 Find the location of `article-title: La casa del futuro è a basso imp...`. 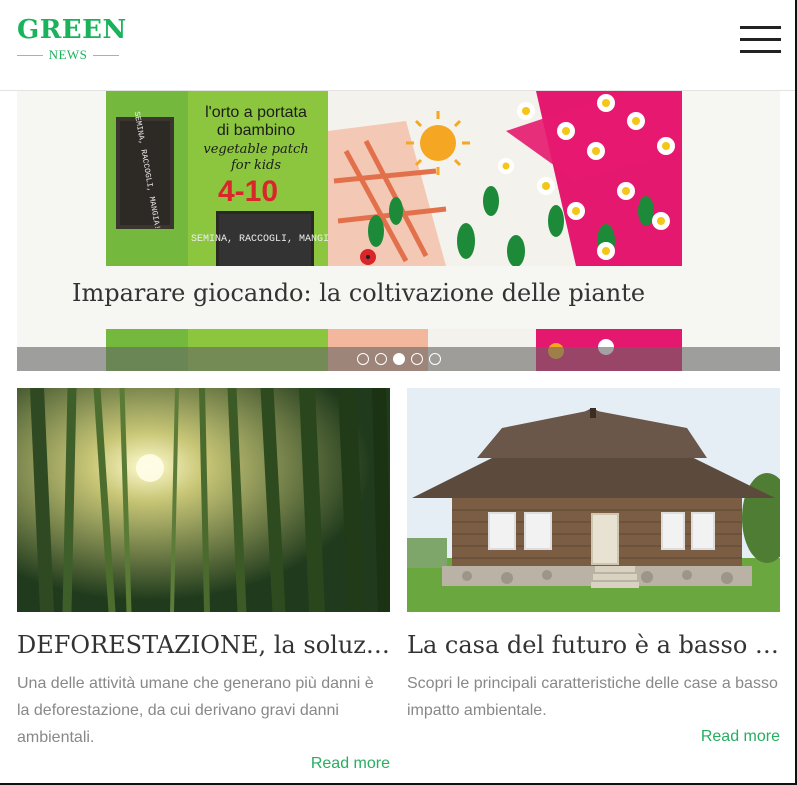

article-title: La casa del futuro è a basso imp... is located at coordinates (593, 645).